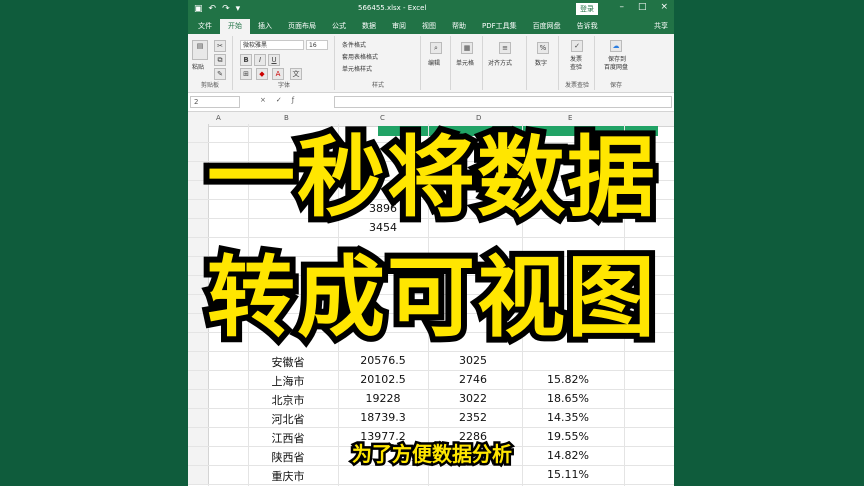  What do you see at coordinates (279, 100) in the screenshot?
I see `enter-icon: ✓` at bounding box center [279, 100].